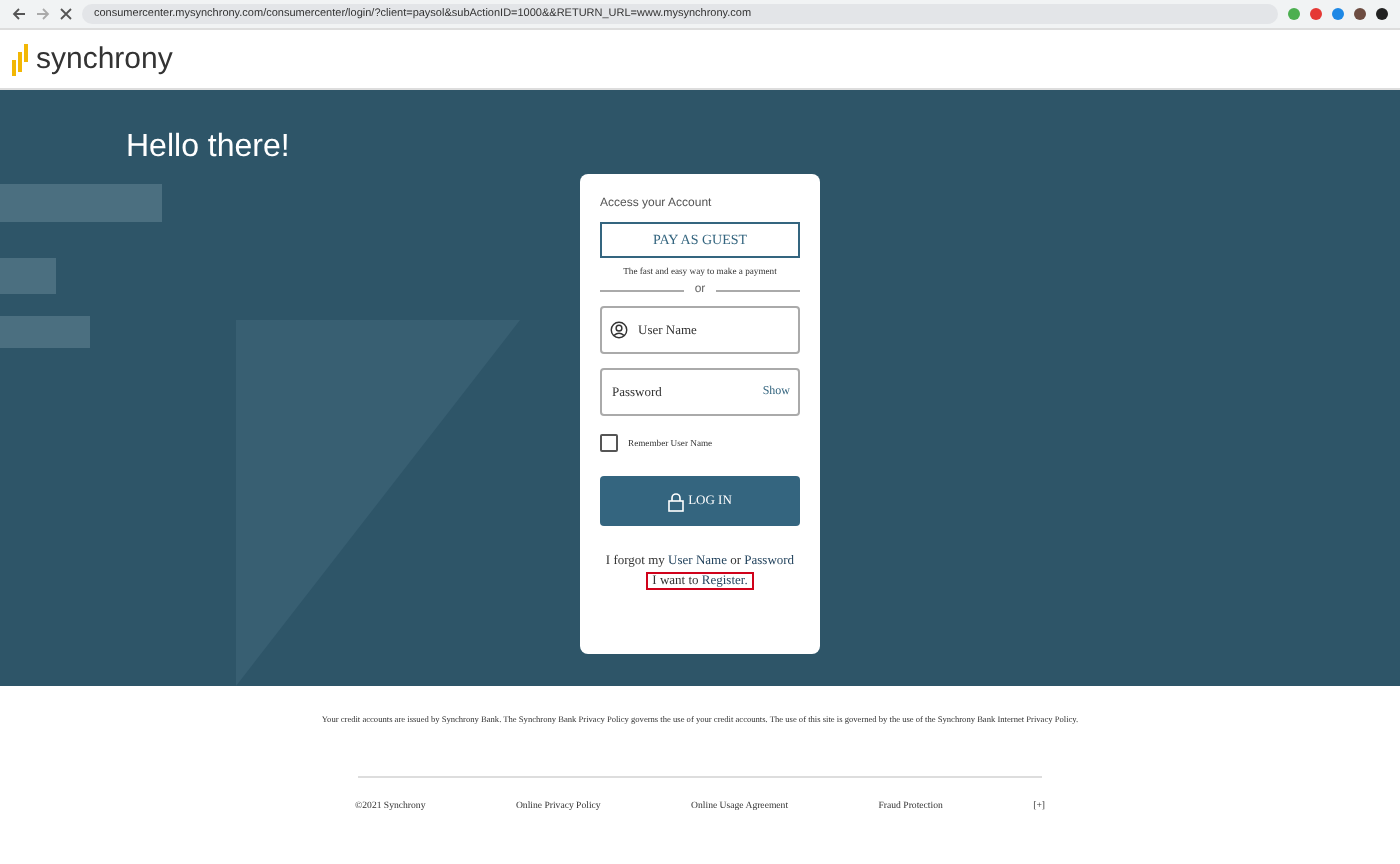 The width and height of the screenshot is (1400, 864). What do you see at coordinates (676, 501) in the screenshot?
I see `lock-icon` at bounding box center [676, 501].